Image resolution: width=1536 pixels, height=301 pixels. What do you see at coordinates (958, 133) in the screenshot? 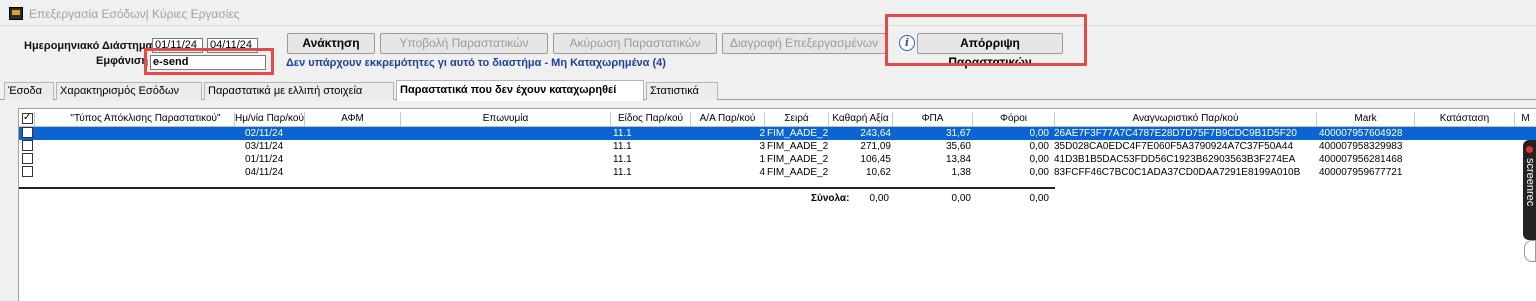
I see `cell-vat: 31,67` at bounding box center [958, 133].